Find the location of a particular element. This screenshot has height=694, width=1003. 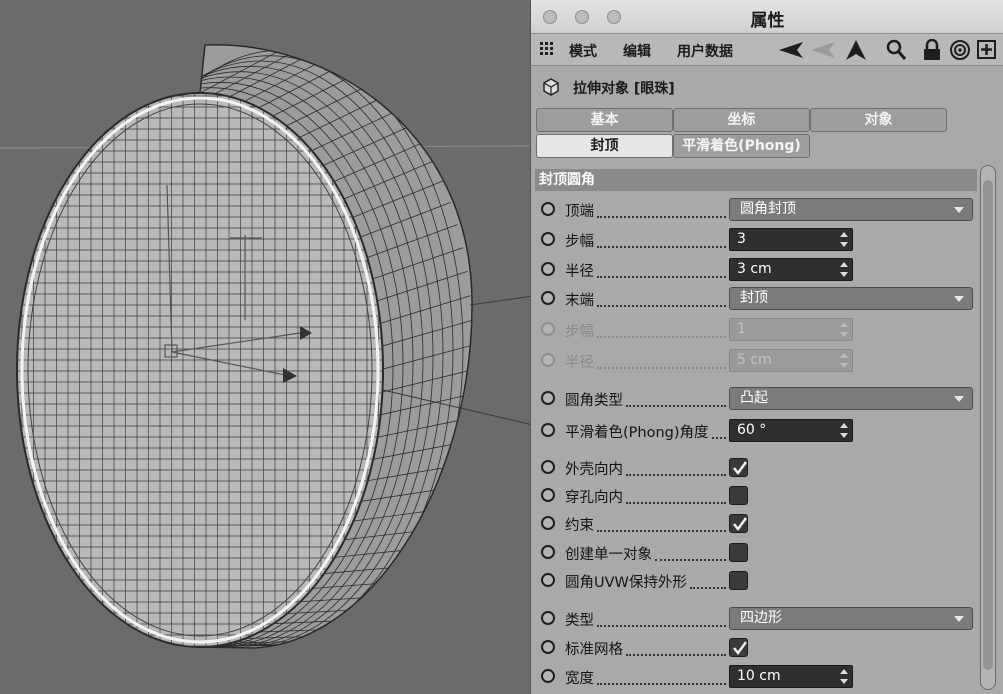

property-row: 圆角UVW保持外形 is located at coordinates (761, 581).